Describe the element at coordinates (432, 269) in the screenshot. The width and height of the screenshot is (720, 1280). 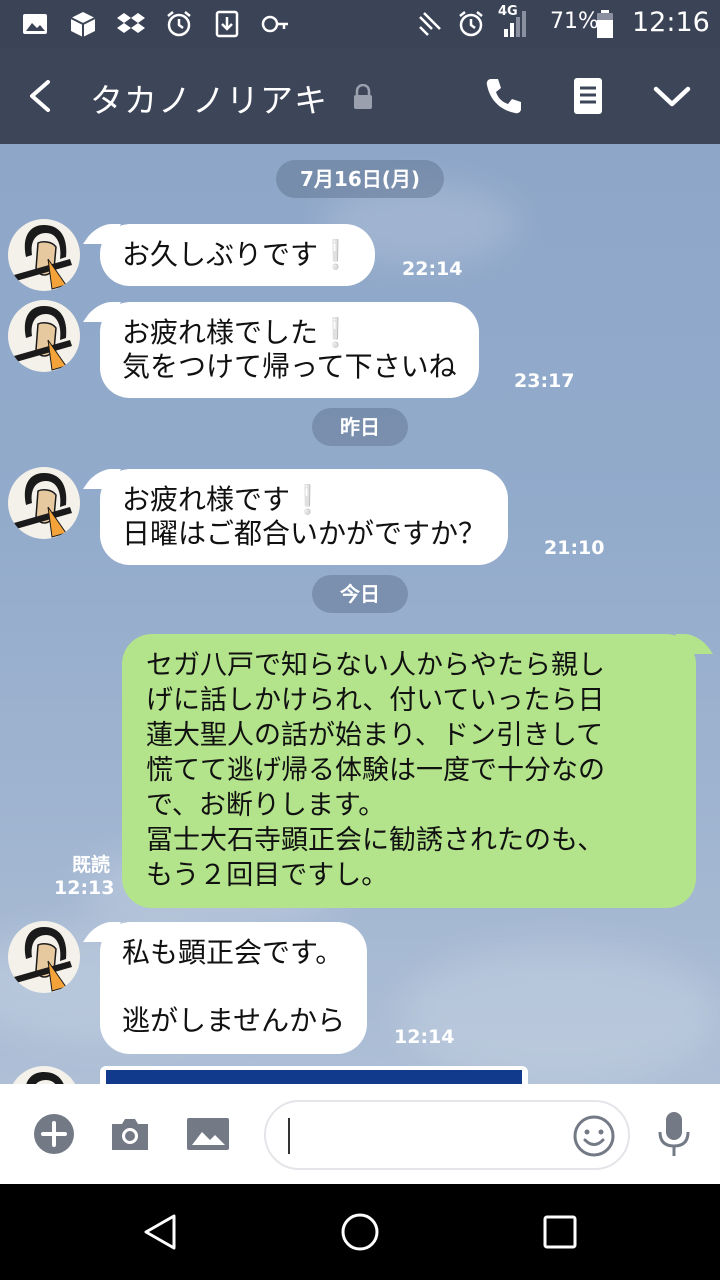
I see `message-time: 22:14` at that location.